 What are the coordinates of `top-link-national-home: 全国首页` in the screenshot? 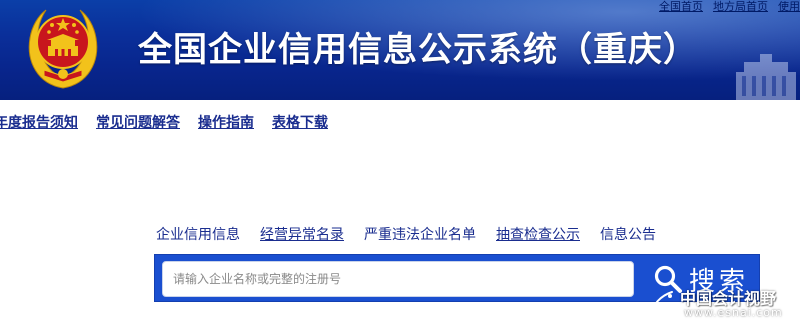 It's located at (681, 7).